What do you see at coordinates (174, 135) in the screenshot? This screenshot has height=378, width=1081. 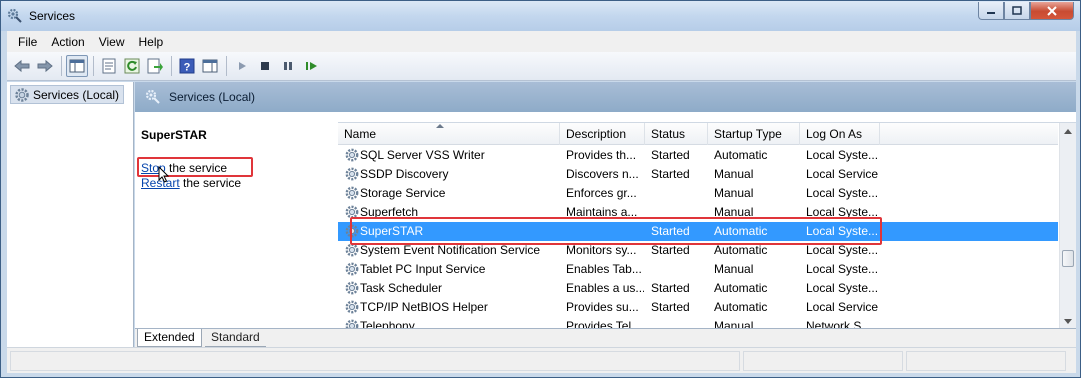 I see `selected-service-name: SuperSTAR` at bounding box center [174, 135].